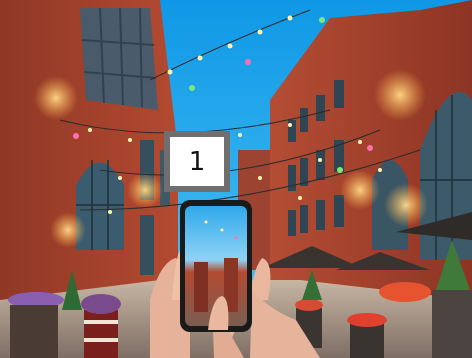 Image resolution: width=472 pixels, height=358 pixels. I want to click on step-number-badge: 1, so click(197, 161).